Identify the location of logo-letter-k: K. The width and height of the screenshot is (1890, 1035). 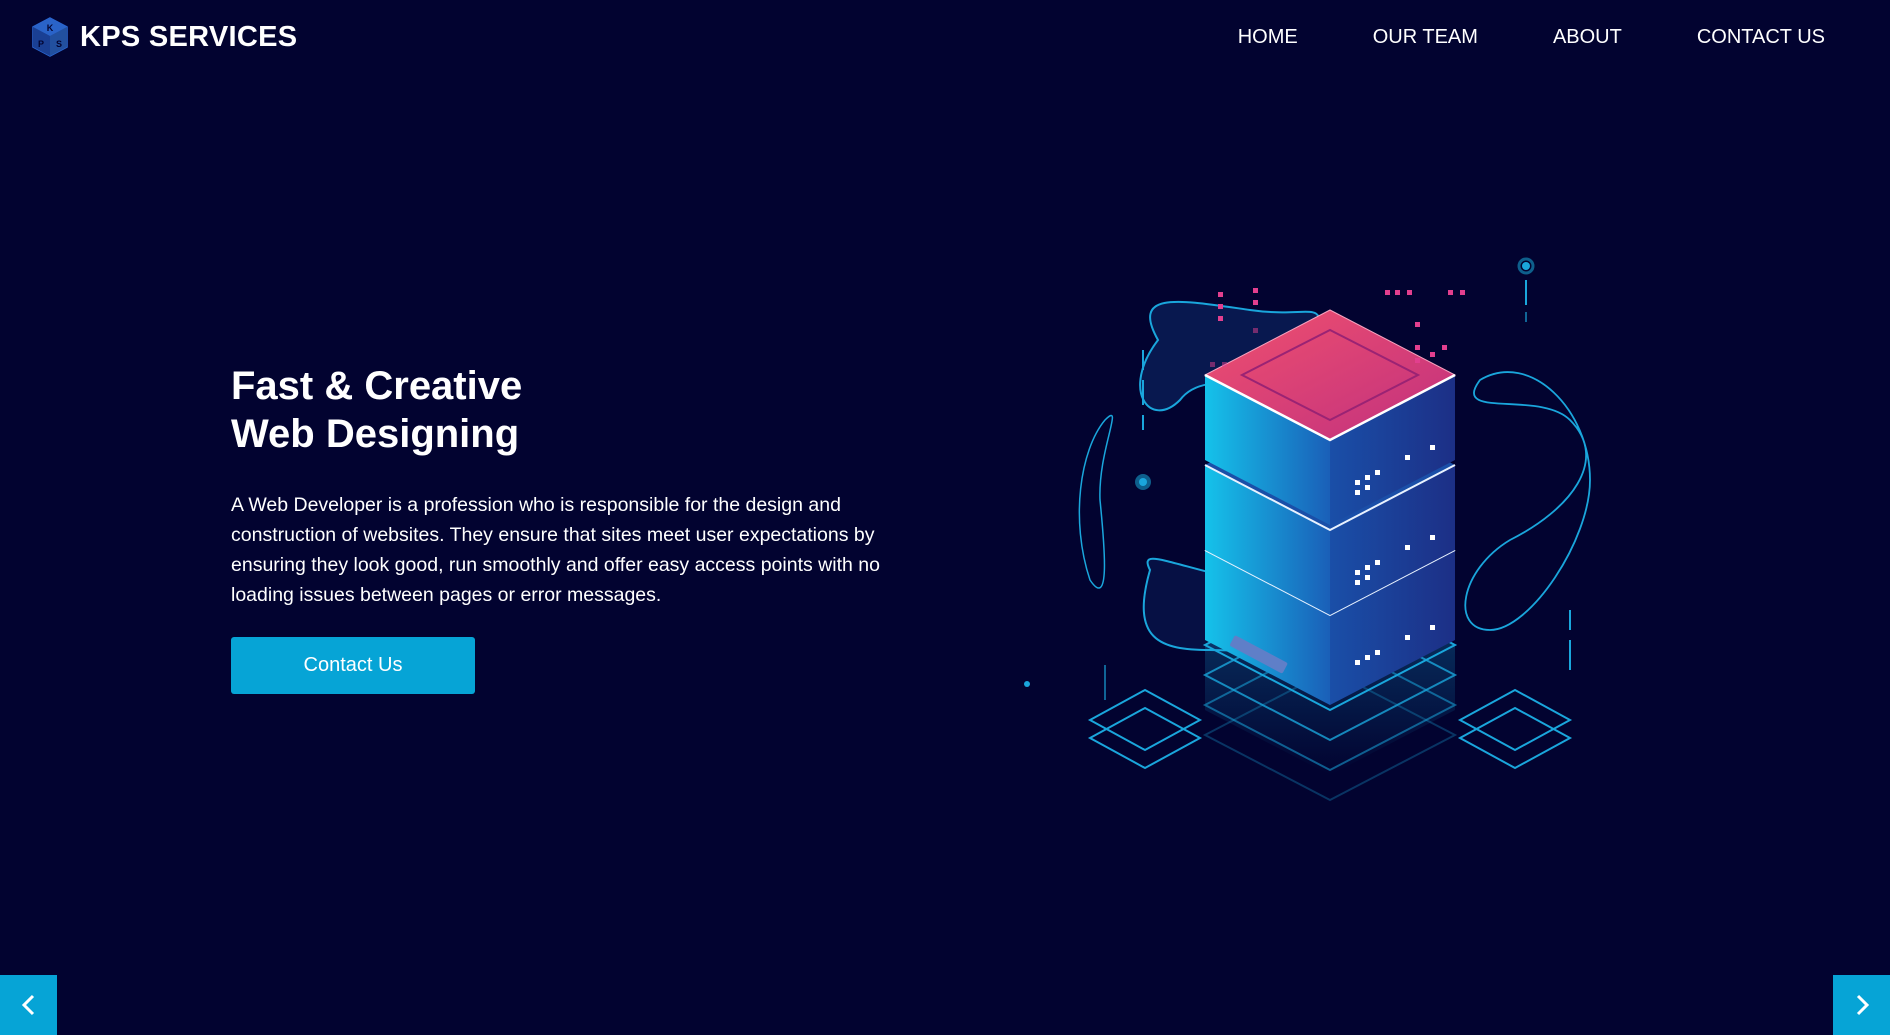
(50, 28).